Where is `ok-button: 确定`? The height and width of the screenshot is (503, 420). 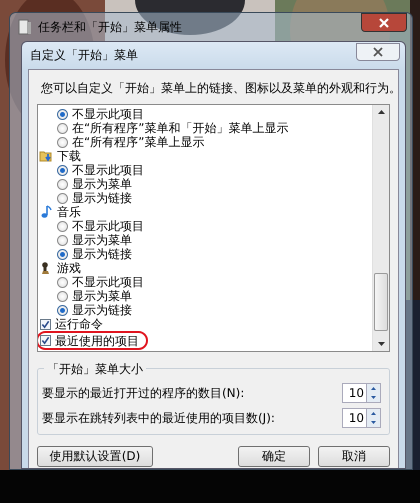
ok-button: 确定 is located at coordinates (274, 456).